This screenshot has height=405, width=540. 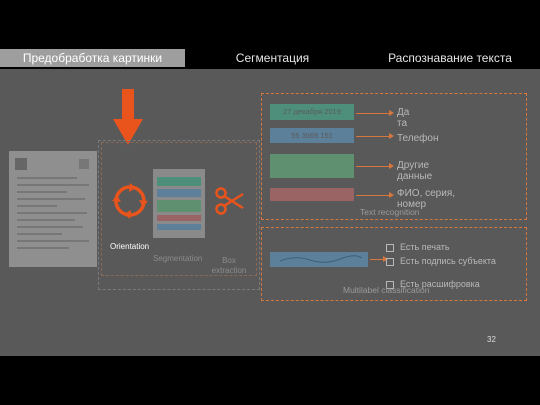 I want to click on field-label-date: Дата, so click(x=403, y=118).